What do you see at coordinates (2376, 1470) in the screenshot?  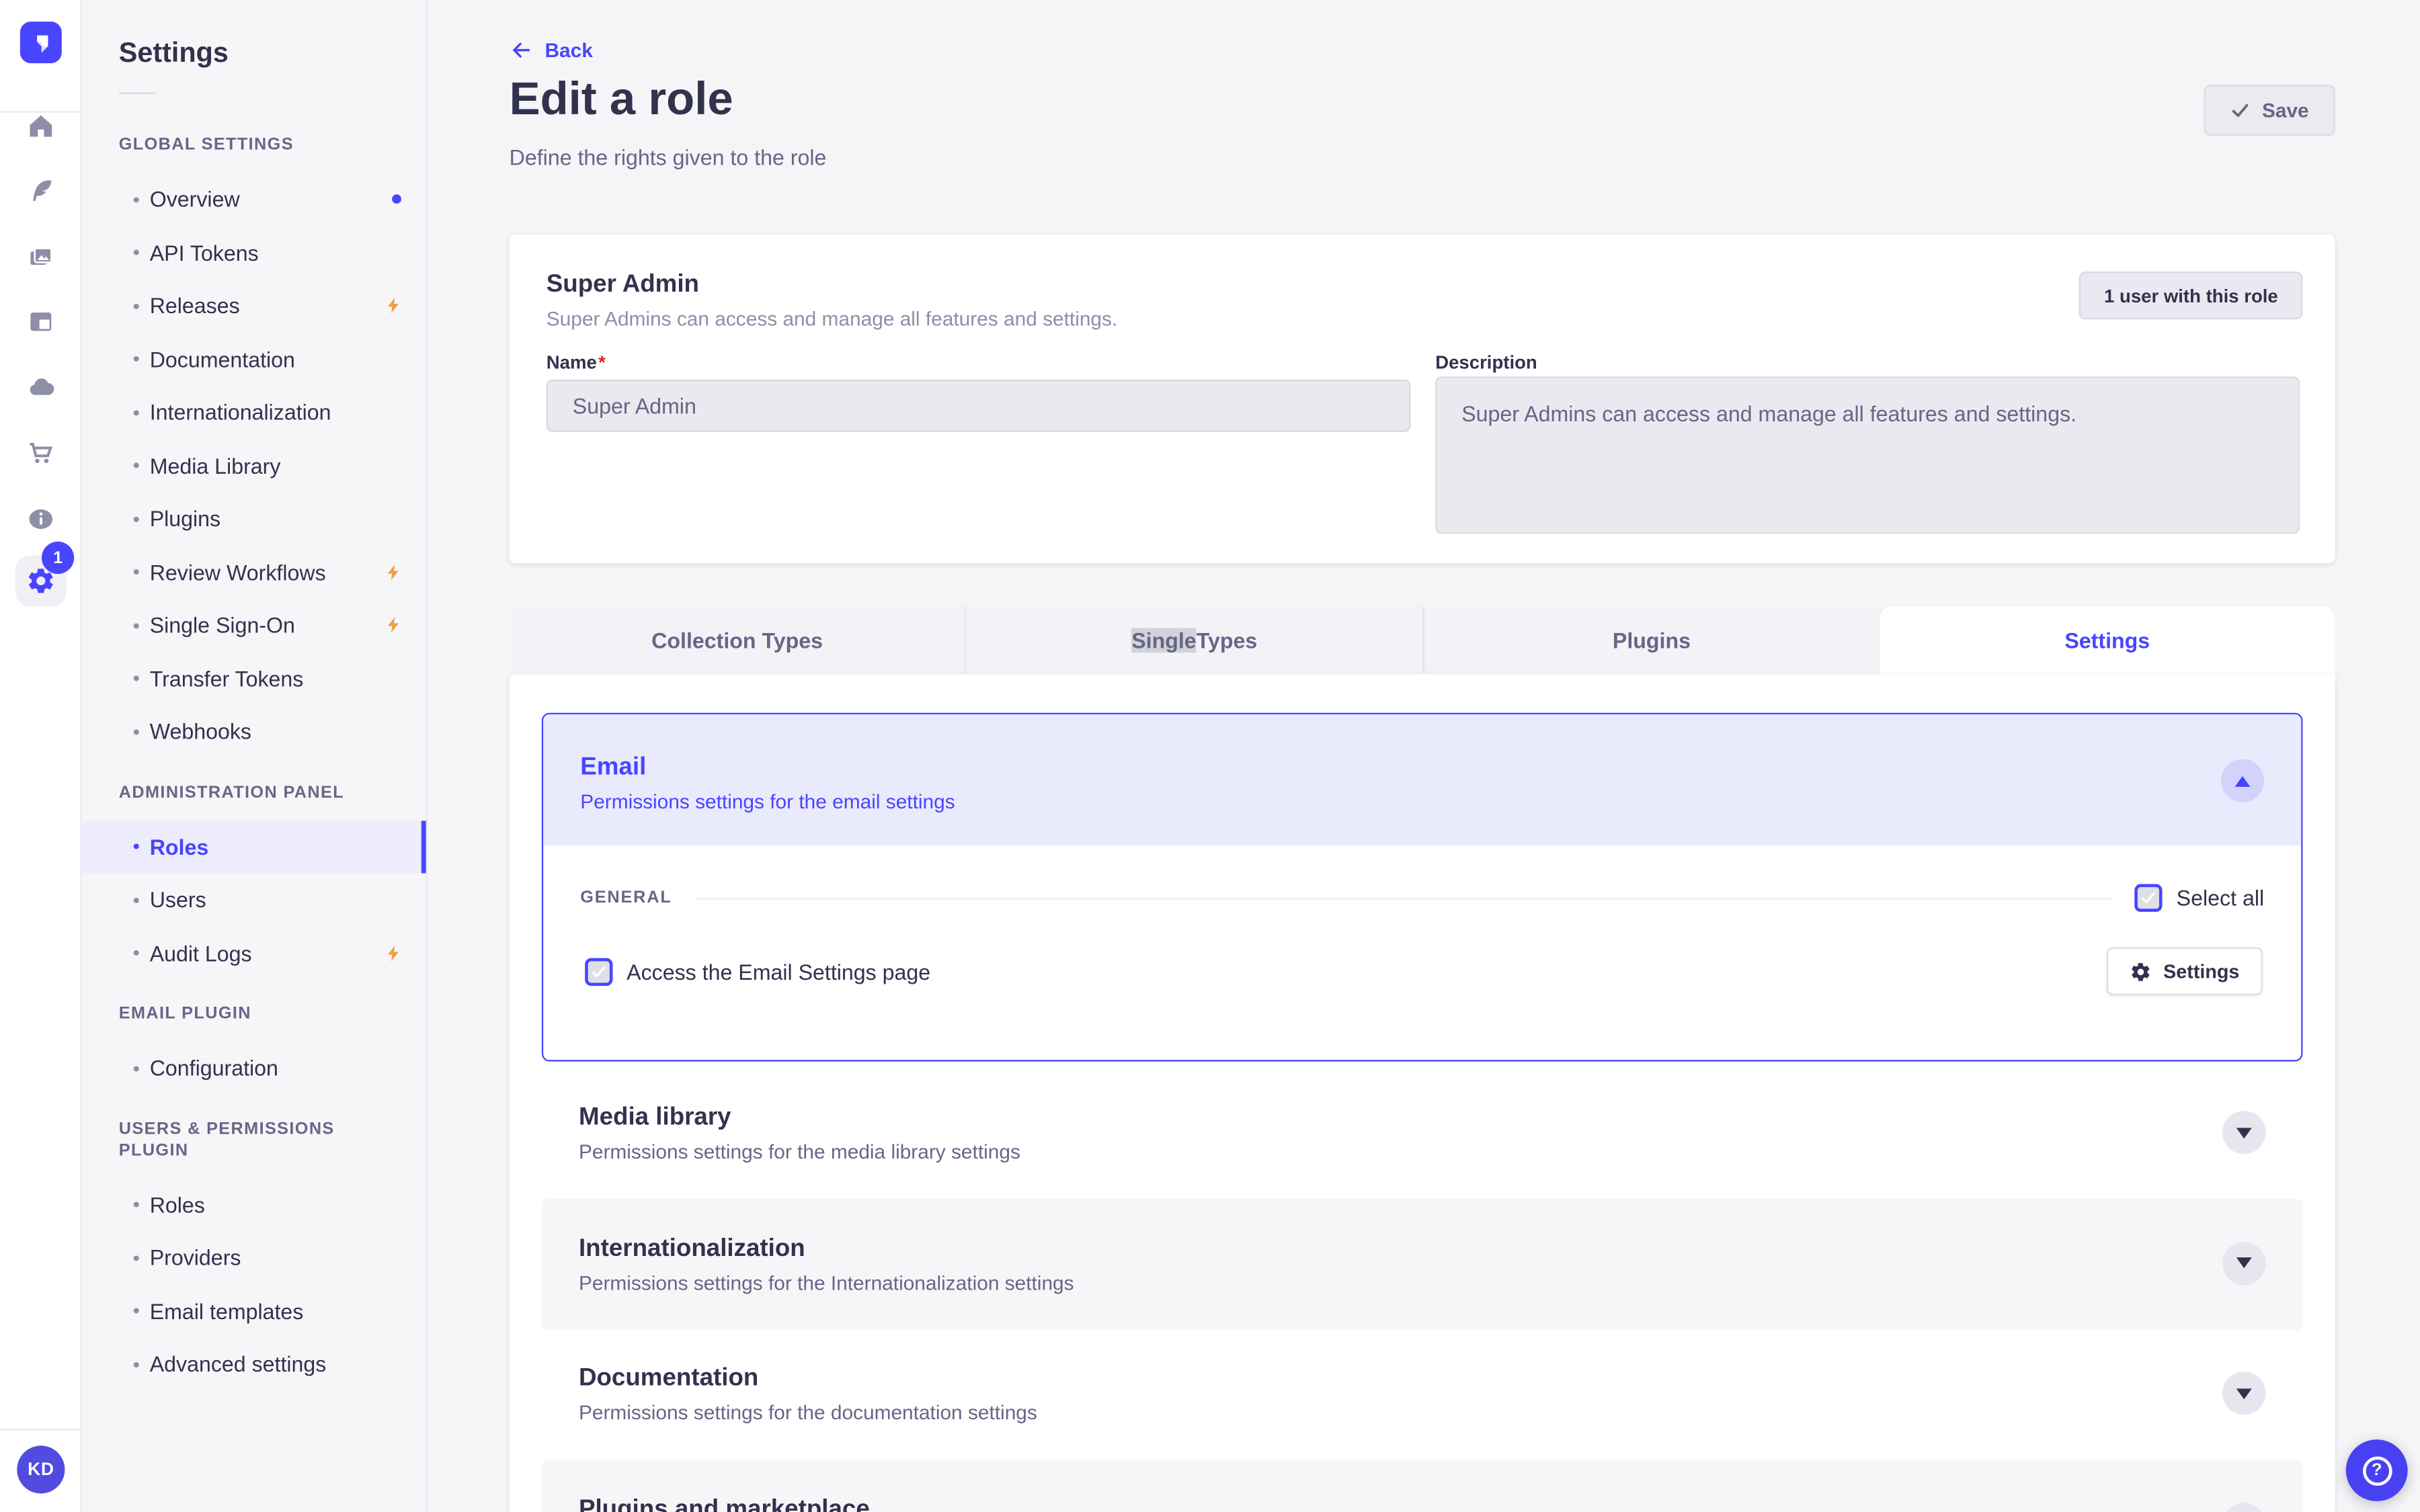 I see `help-button: ?` at bounding box center [2376, 1470].